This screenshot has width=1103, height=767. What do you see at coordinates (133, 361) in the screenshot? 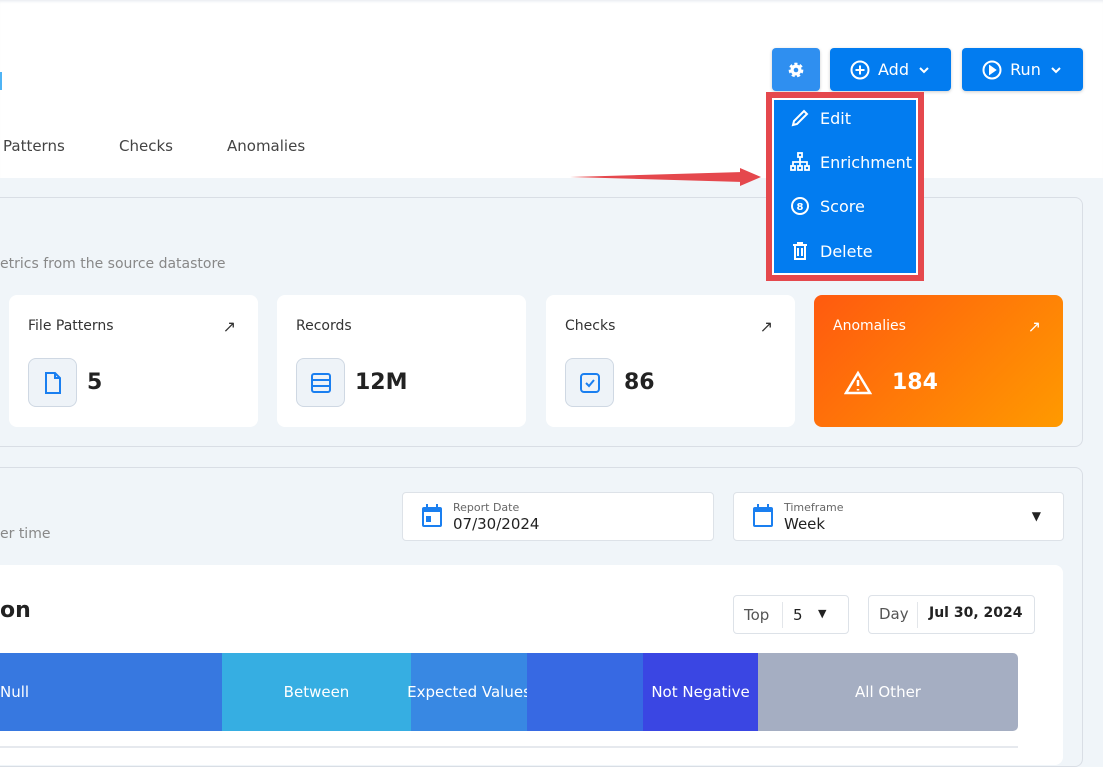
I see `file-patterns-card: File Patterns ↗ 5` at bounding box center [133, 361].